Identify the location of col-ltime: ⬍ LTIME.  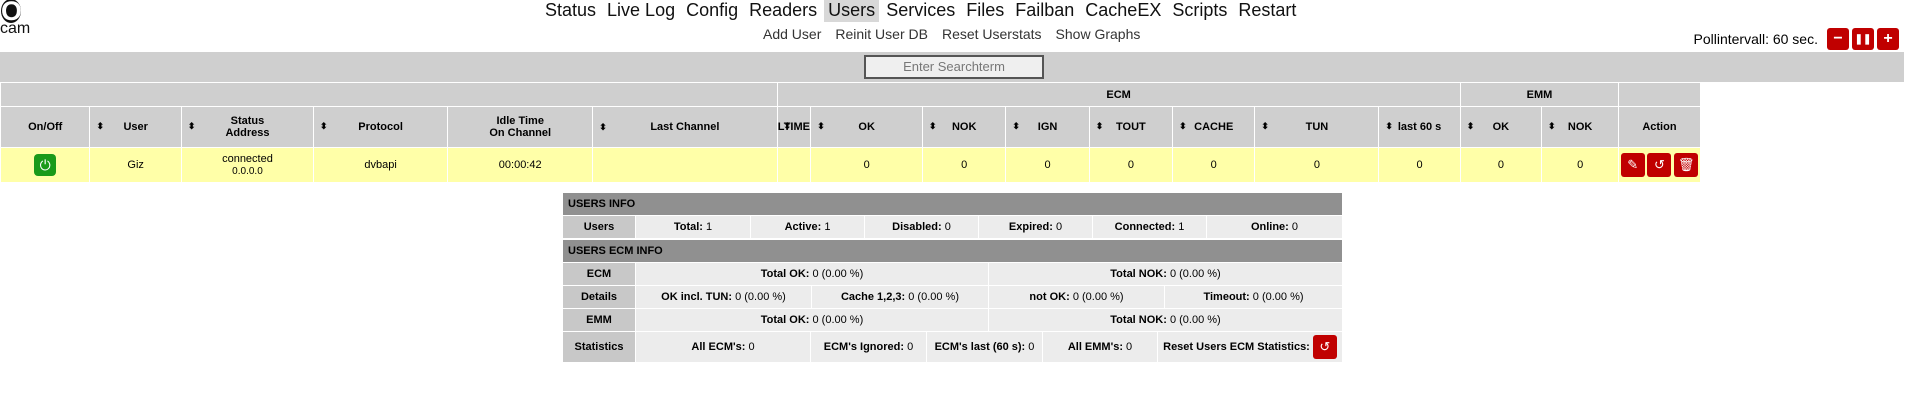
(794, 127).